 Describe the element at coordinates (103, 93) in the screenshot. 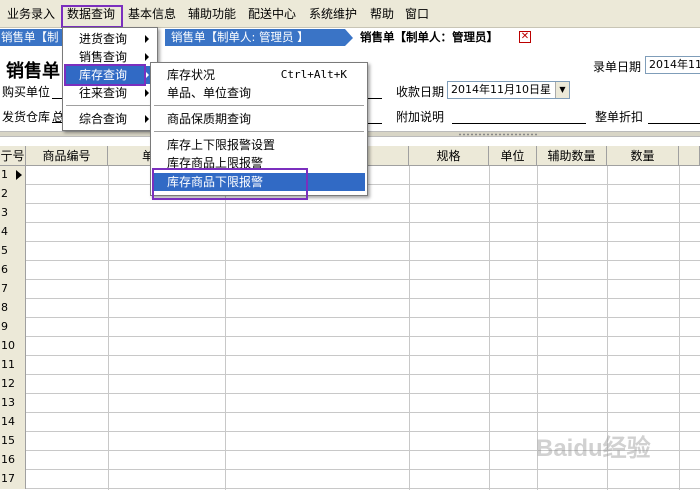

I see `menu-item-label: 往来查询` at that location.